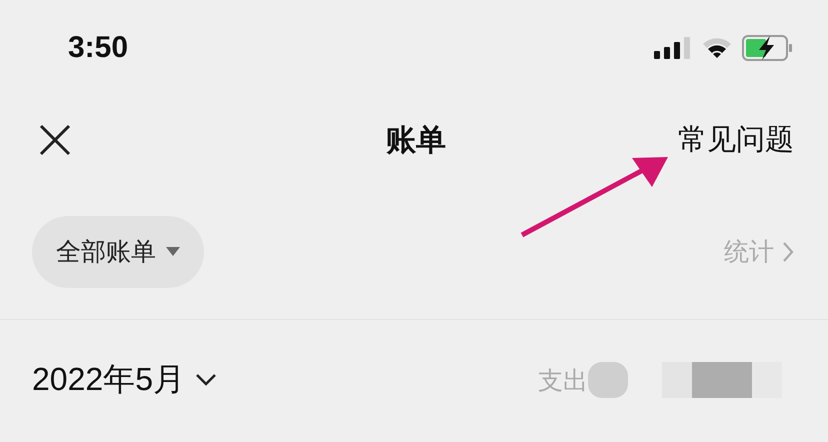  I want to click on close-icon, so click(55, 140).